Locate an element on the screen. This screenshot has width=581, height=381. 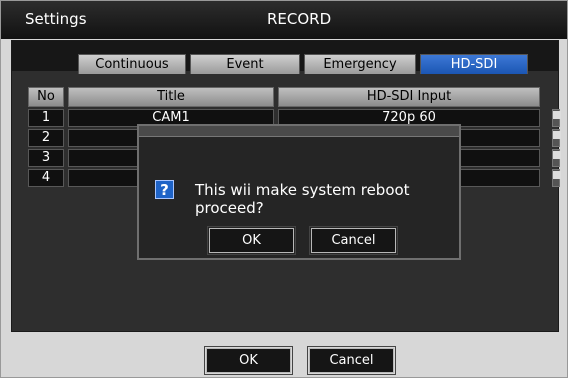
row-3-spinner is located at coordinates (556, 158).